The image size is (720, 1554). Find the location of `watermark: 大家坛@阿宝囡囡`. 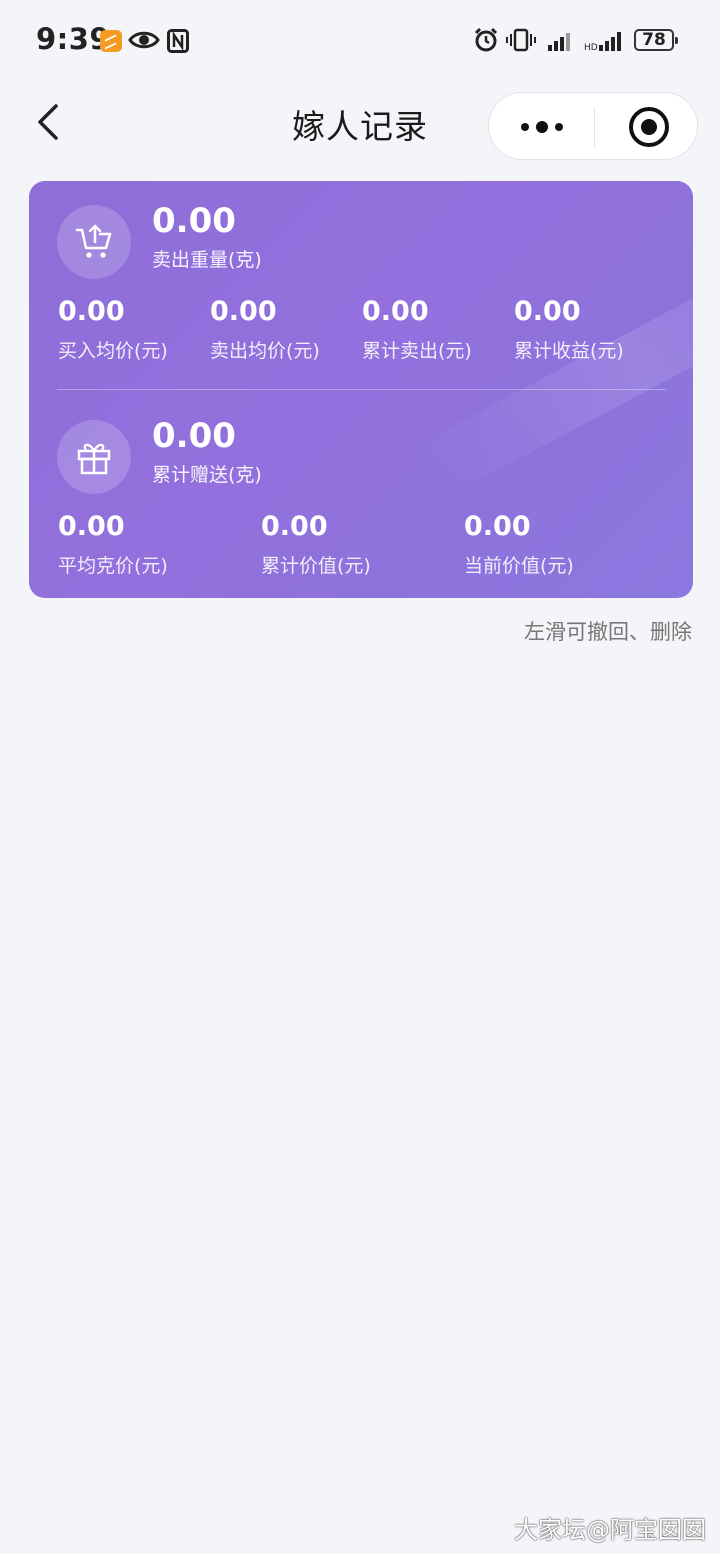

watermark: 大家坛@阿宝囡囡 is located at coordinates (610, 1530).